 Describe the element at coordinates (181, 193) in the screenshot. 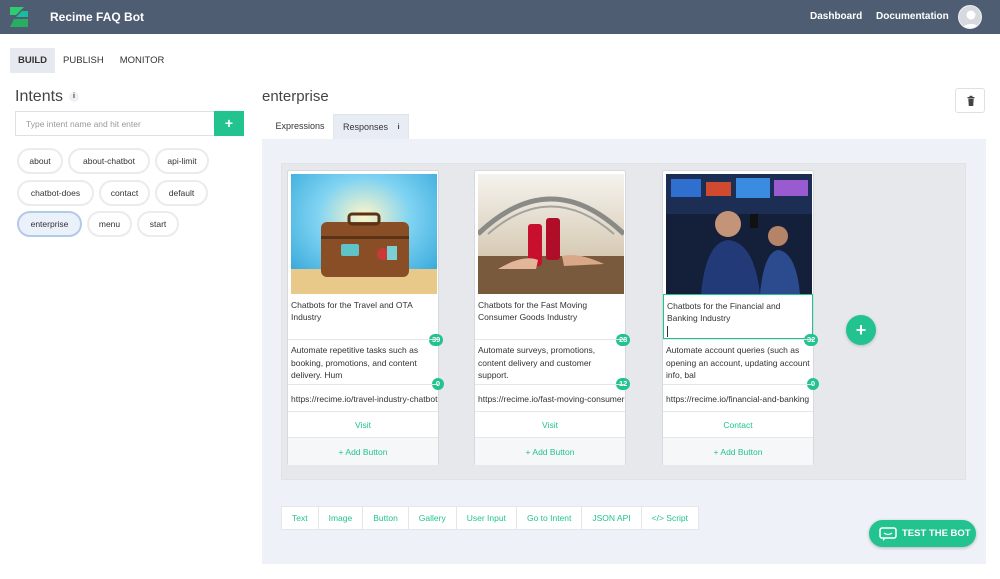

I see `intent-chip-default: default` at that location.